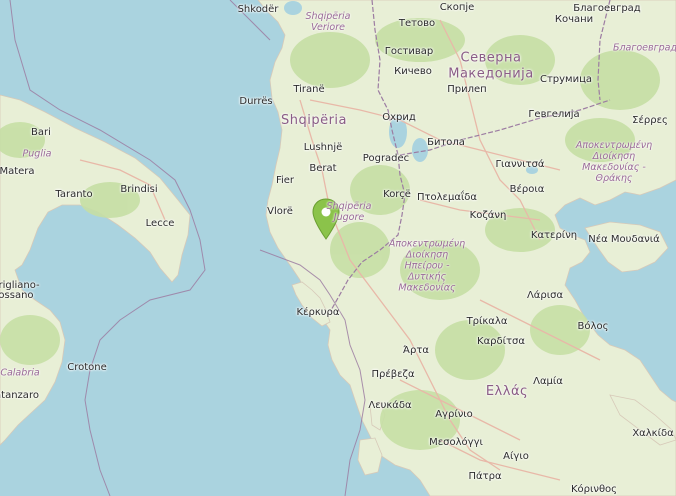  Describe the element at coordinates (454, 414) in the screenshot. I see `city-label-agrinio: Αγρίνιο` at that location.